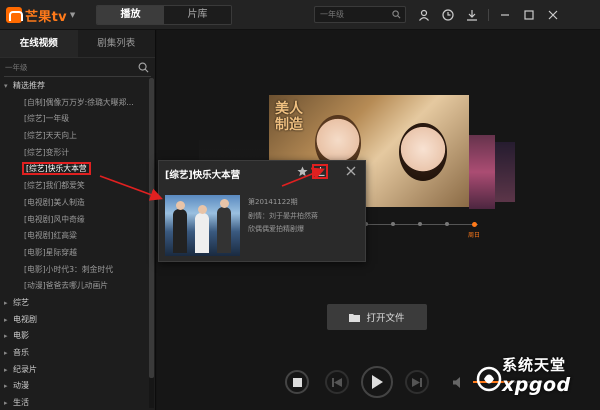  What do you see at coordinates (21, 386) in the screenshot?
I see `tree-item-label: 动漫` at bounding box center [21, 386].